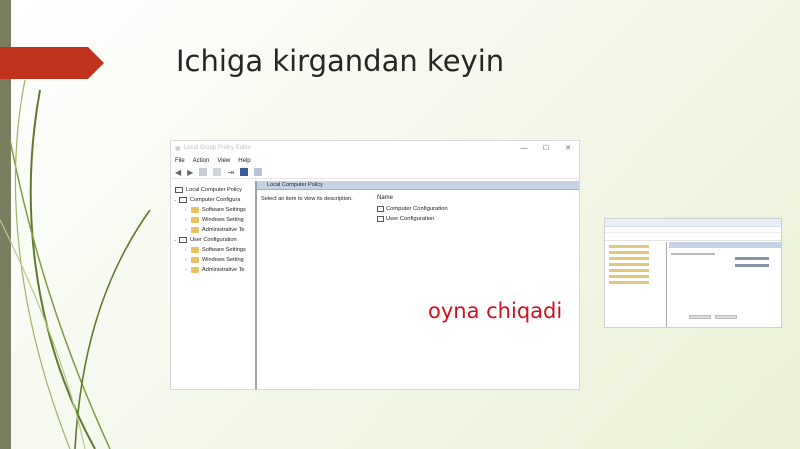  Describe the element at coordinates (375, 172) in the screenshot. I see `toolbar: ◀ ▶ ⇥` at that location.